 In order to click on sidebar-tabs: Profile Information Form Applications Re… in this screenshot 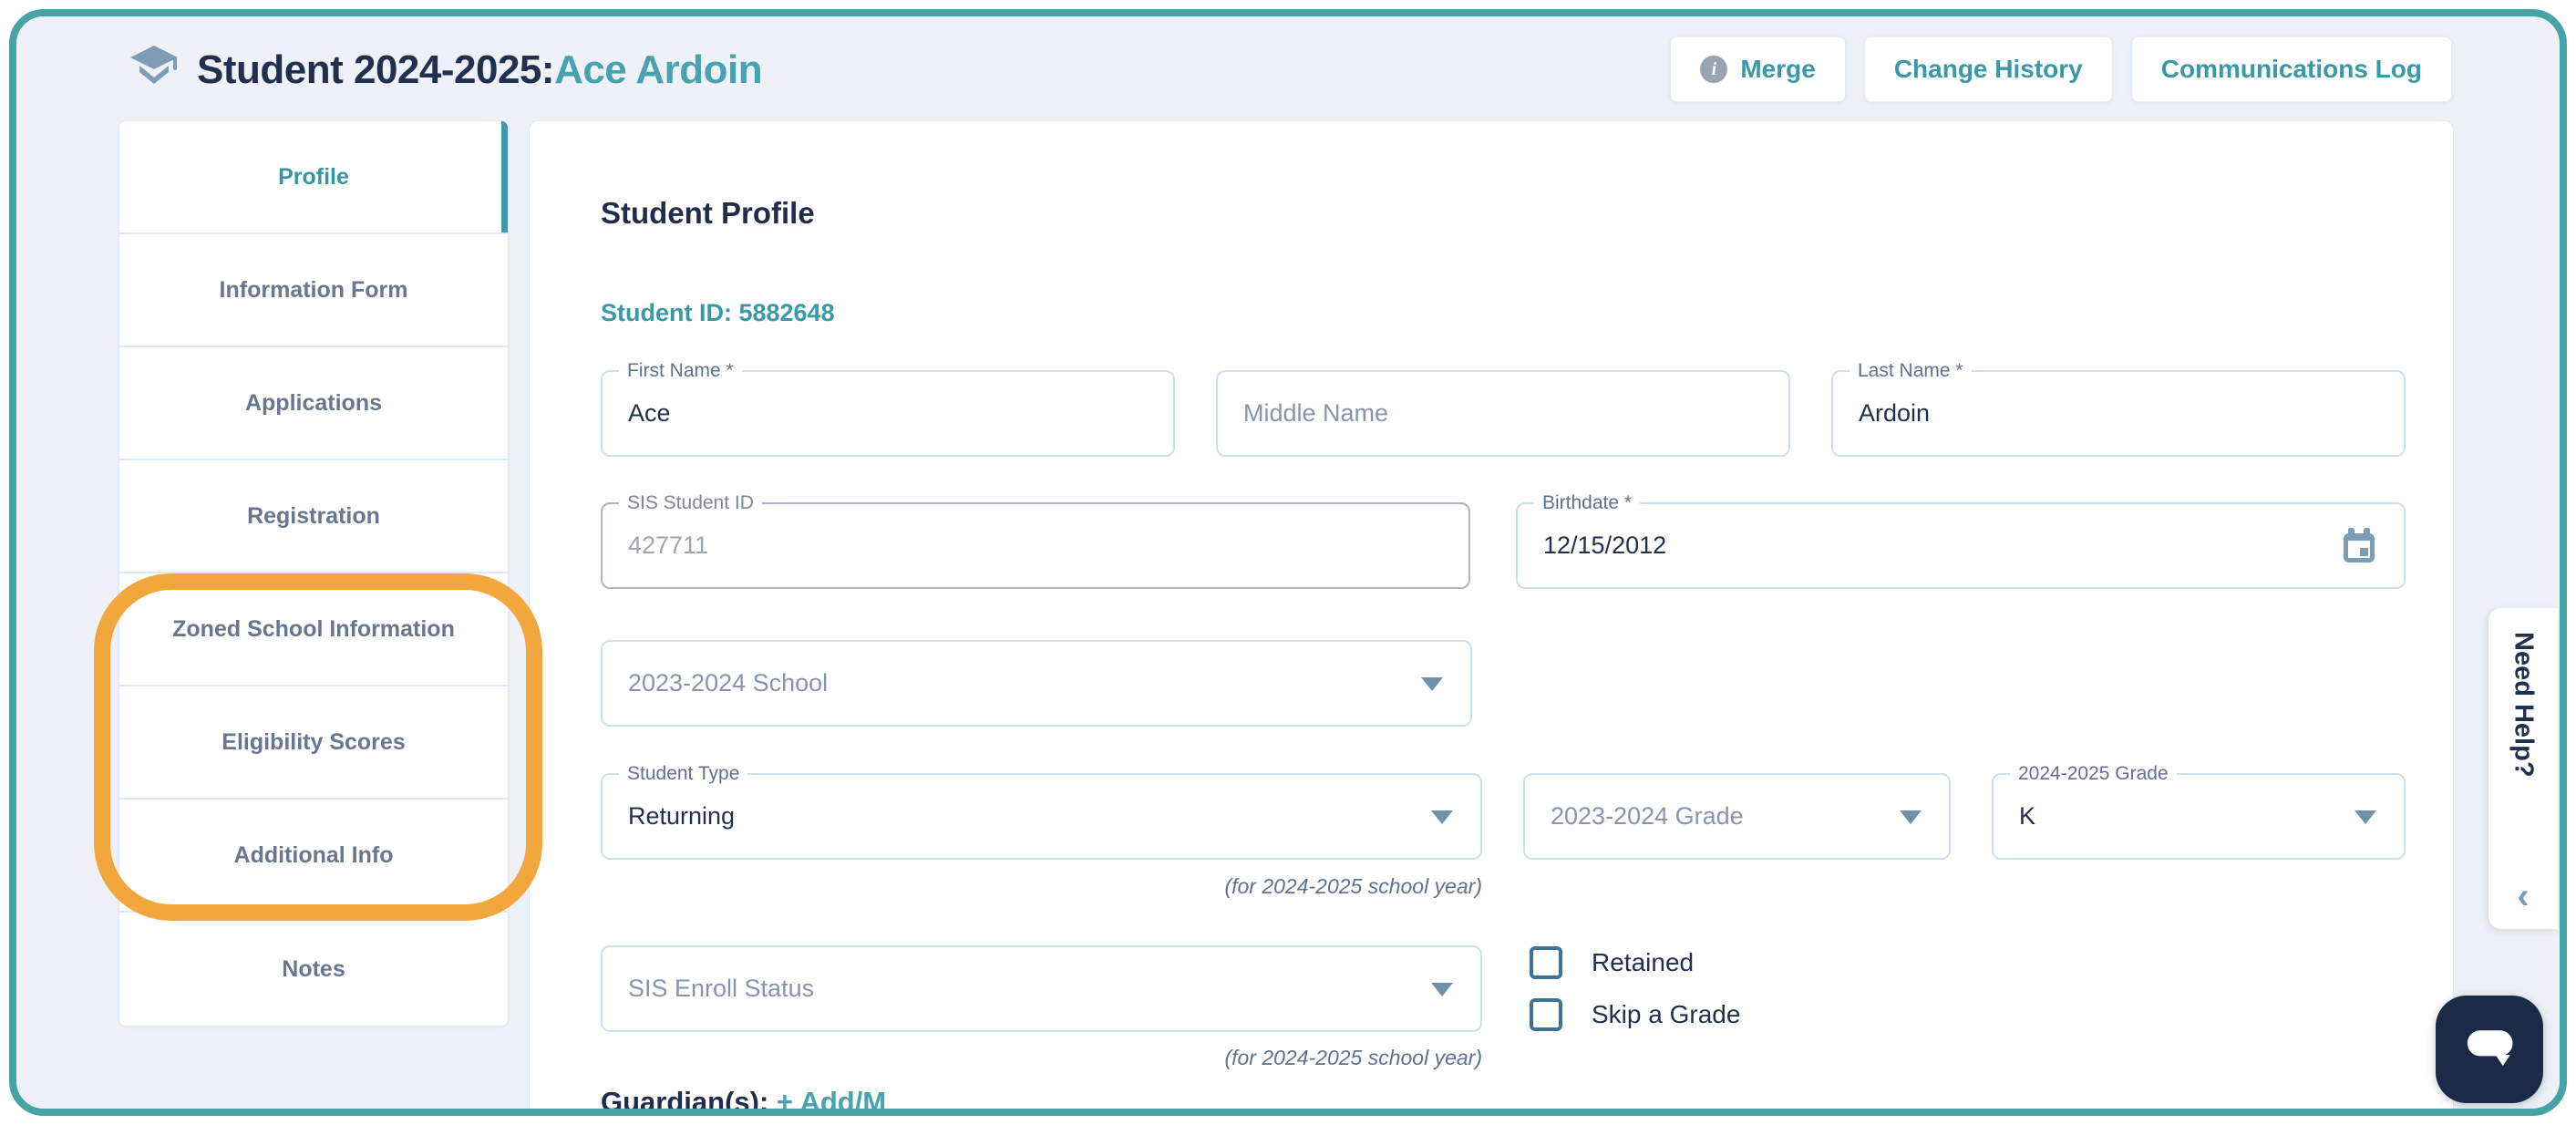, I will do `click(313, 573)`.